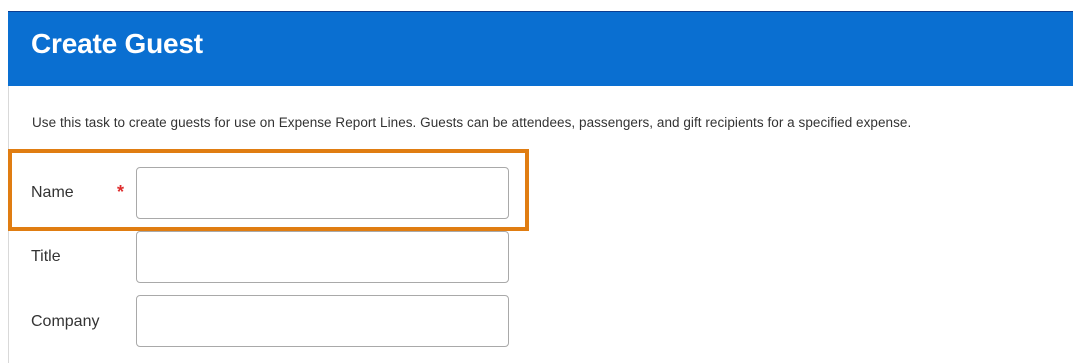  What do you see at coordinates (65, 321) in the screenshot?
I see `company-label: Company` at bounding box center [65, 321].